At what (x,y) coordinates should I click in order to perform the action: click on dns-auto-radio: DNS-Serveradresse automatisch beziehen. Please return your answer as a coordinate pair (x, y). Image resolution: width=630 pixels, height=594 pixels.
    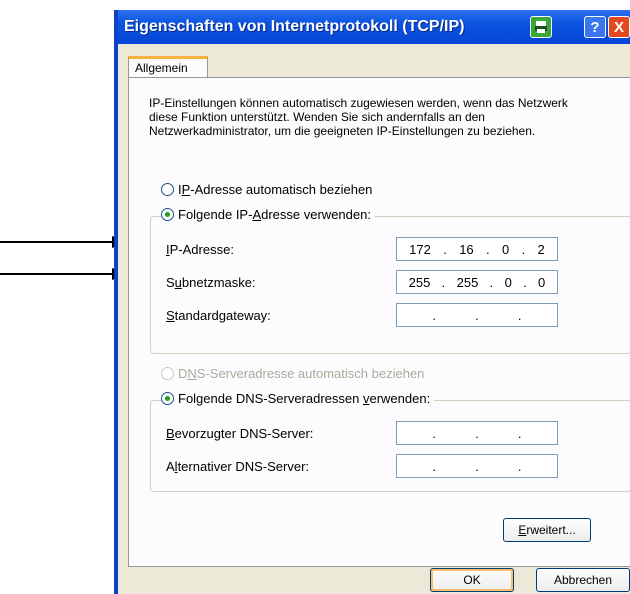
    Looking at the image, I should click on (292, 373).